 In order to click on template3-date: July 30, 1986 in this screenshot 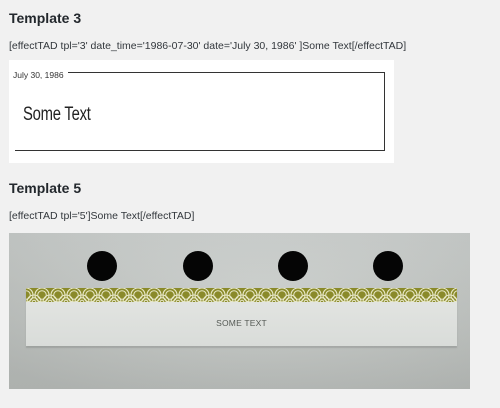, I will do `click(38, 75)`.